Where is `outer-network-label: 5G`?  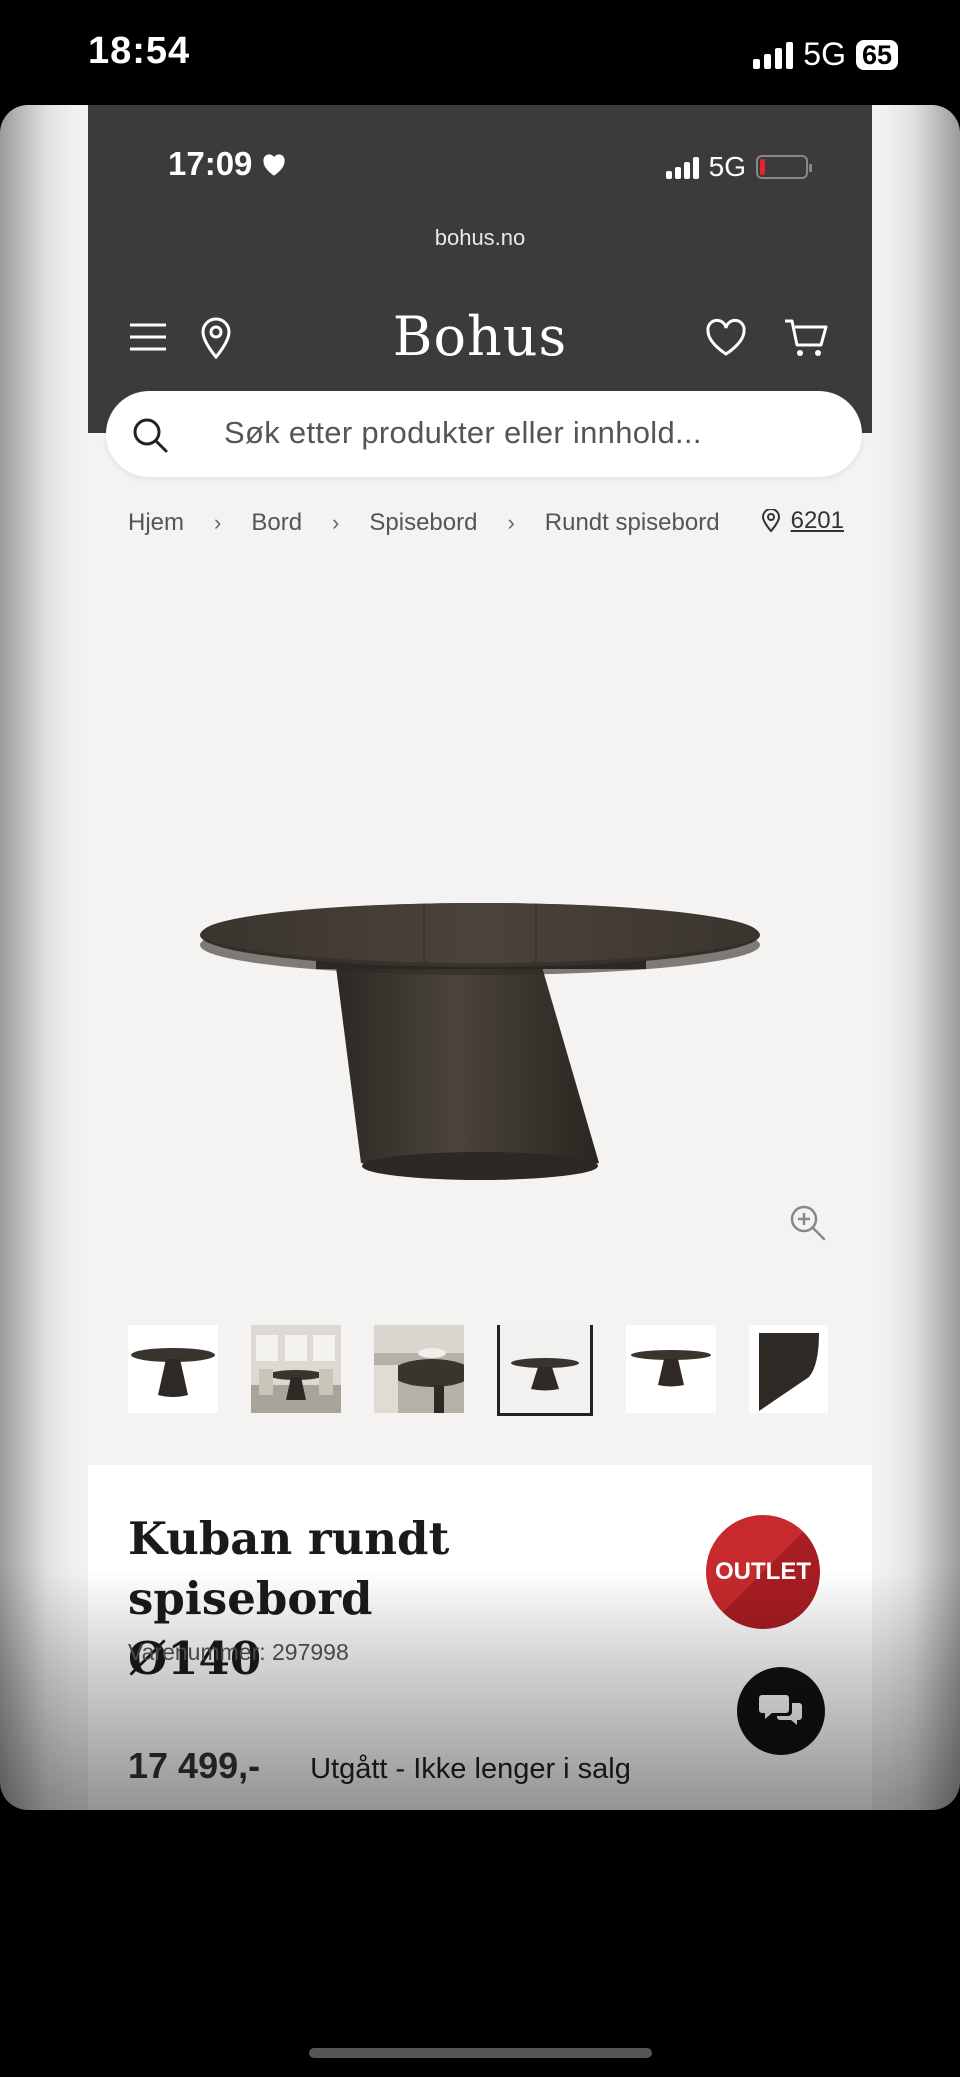
outer-network-label: 5G is located at coordinates (824, 54).